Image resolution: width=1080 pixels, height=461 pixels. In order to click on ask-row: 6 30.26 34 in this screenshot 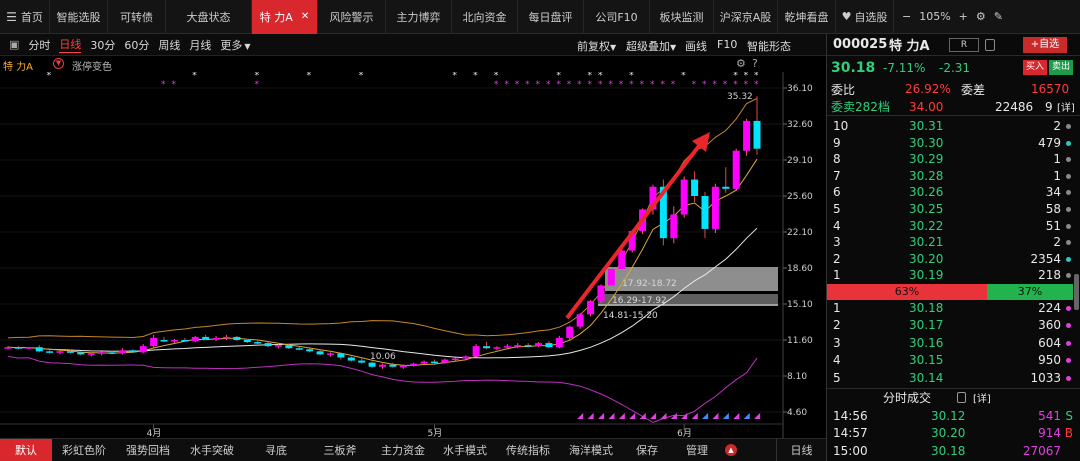, I will do `click(953, 192)`.